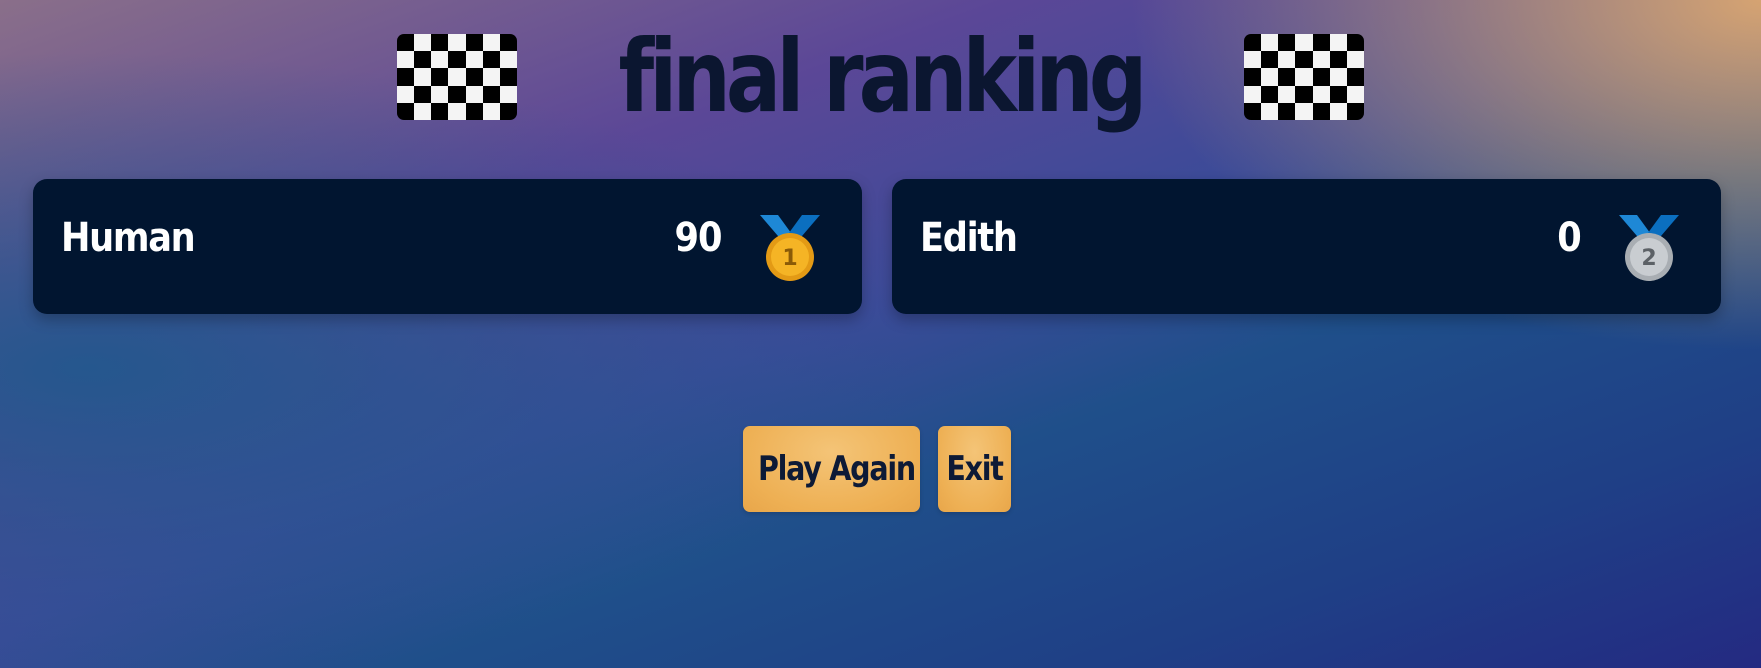 The image size is (1761, 668). I want to click on player-score: 90, so click(698, 238).